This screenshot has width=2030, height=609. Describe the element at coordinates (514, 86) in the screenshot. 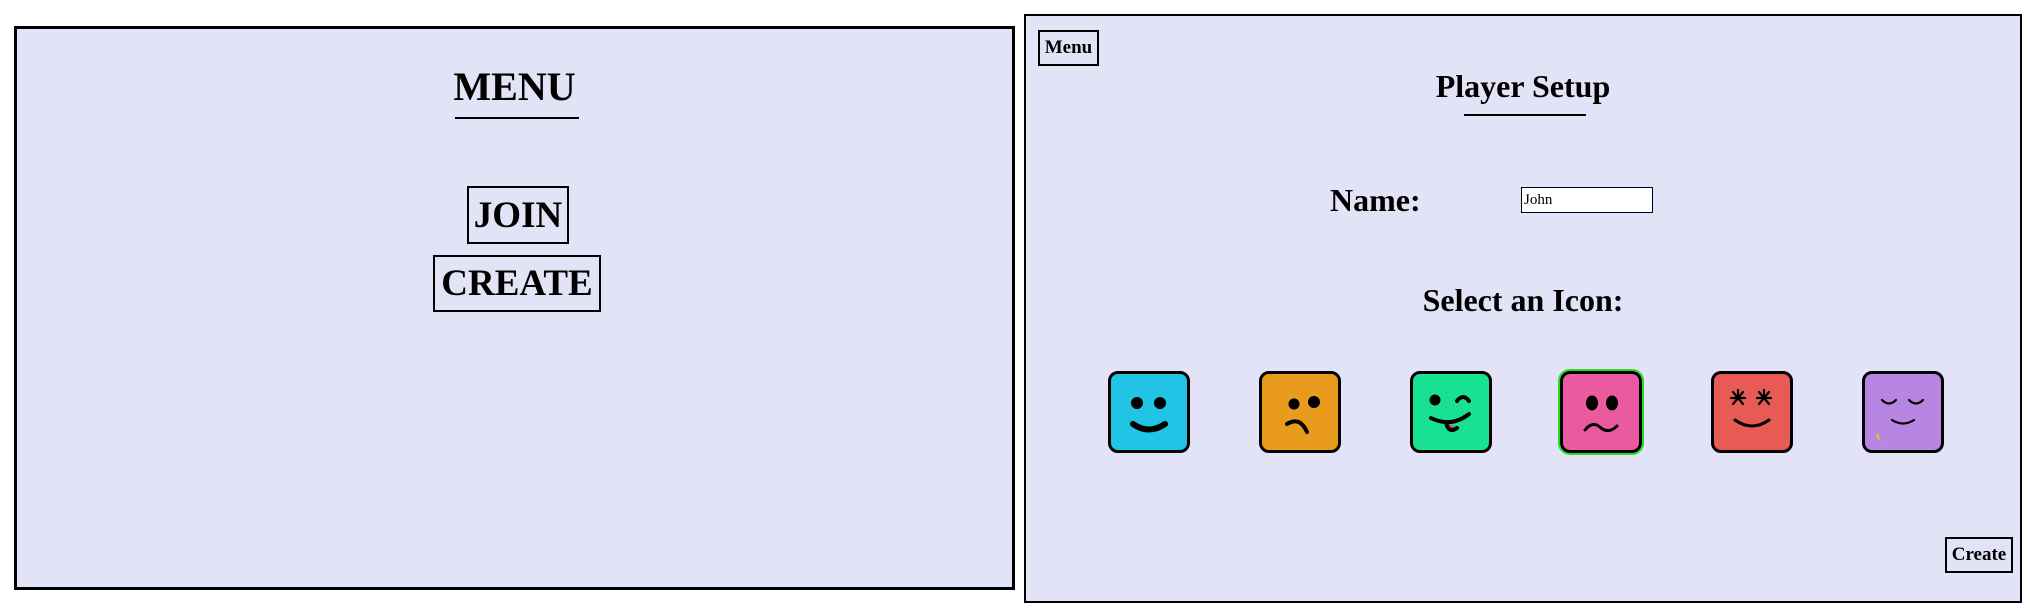

I see `menu-title: MENU` at that location.